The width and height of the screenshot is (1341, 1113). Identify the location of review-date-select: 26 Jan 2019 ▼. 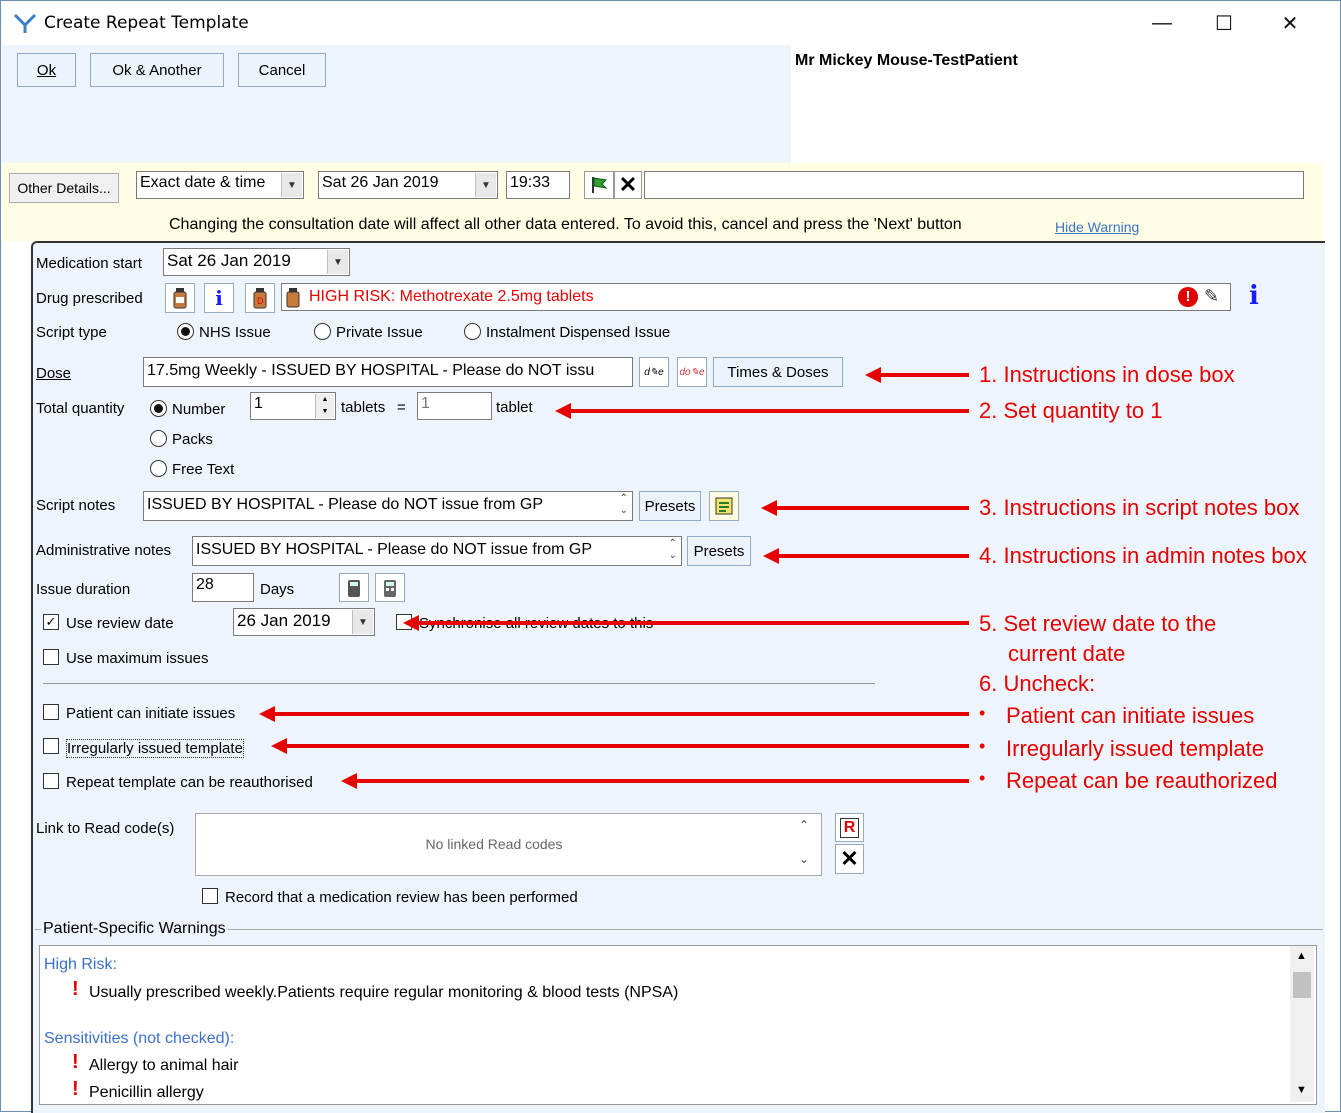
(304, 622).